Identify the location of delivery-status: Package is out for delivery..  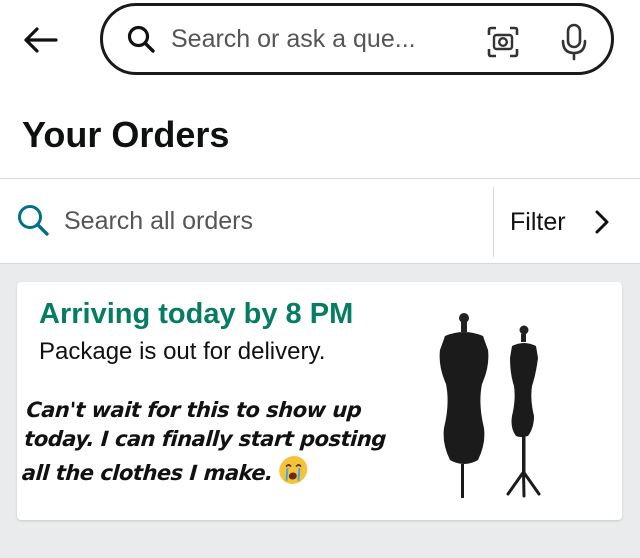
(182, 351).